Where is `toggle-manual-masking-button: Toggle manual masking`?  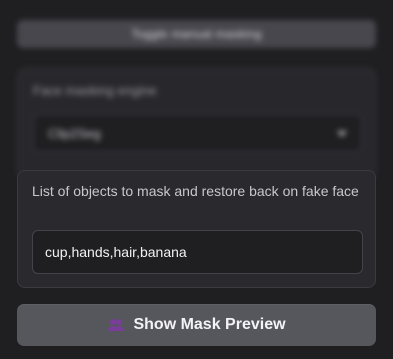
toggle-manual-masking-button: Toggle manual masking is located at coordinates (196, 34).